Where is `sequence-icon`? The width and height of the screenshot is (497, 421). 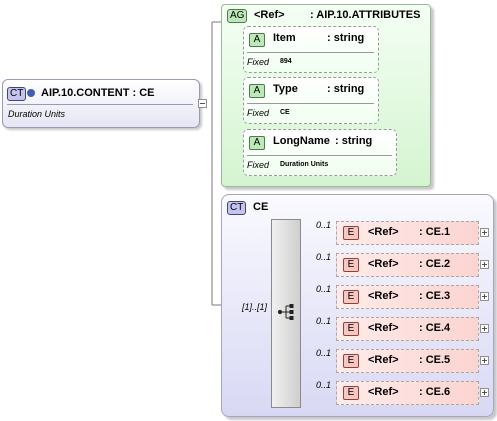 sequence-icon is located at coordinates (285, 312).